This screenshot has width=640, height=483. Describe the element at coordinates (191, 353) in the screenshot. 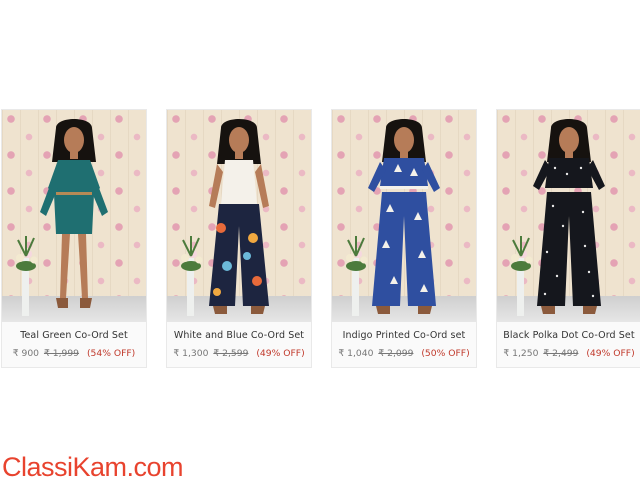

I see `sale-price: ₹ 1,300` at that location.